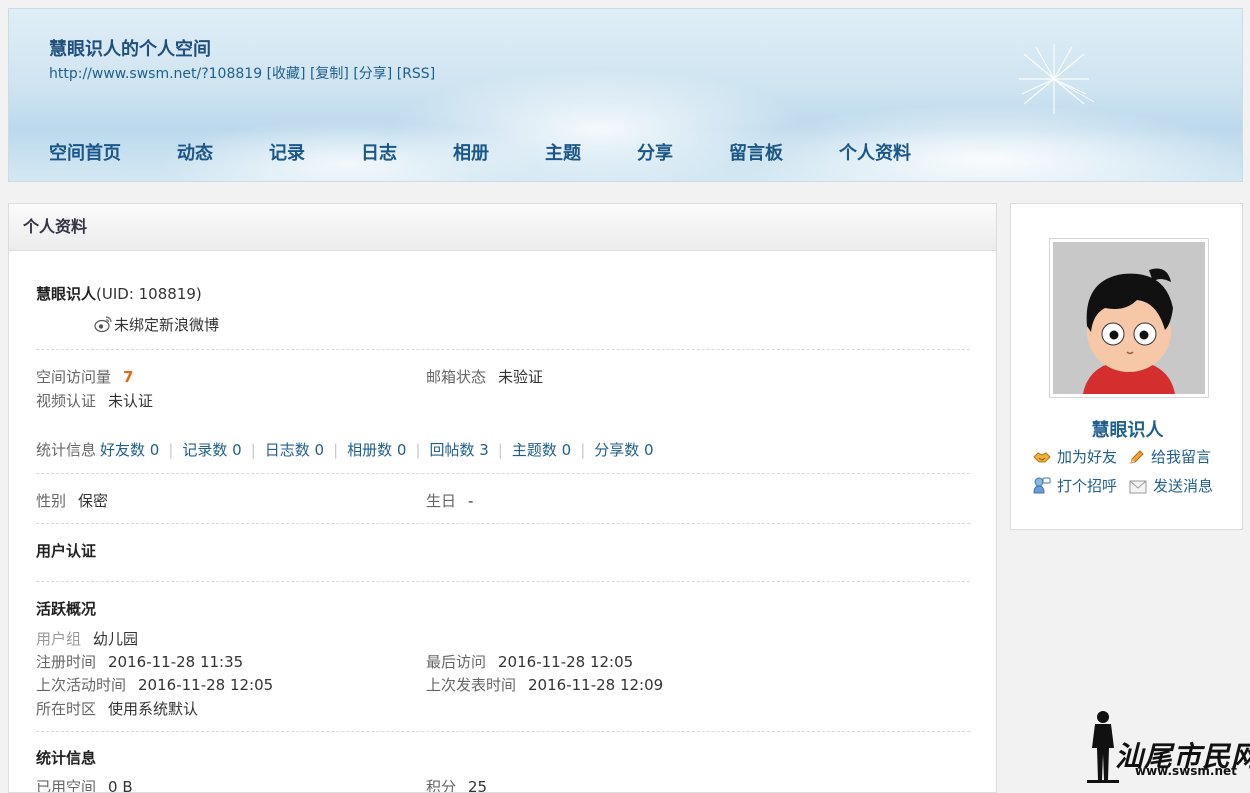 The width and height of the screenshot is (1250, 793). I want to click on weibo-row: 未绑定新浪微博, so click(156, 324).